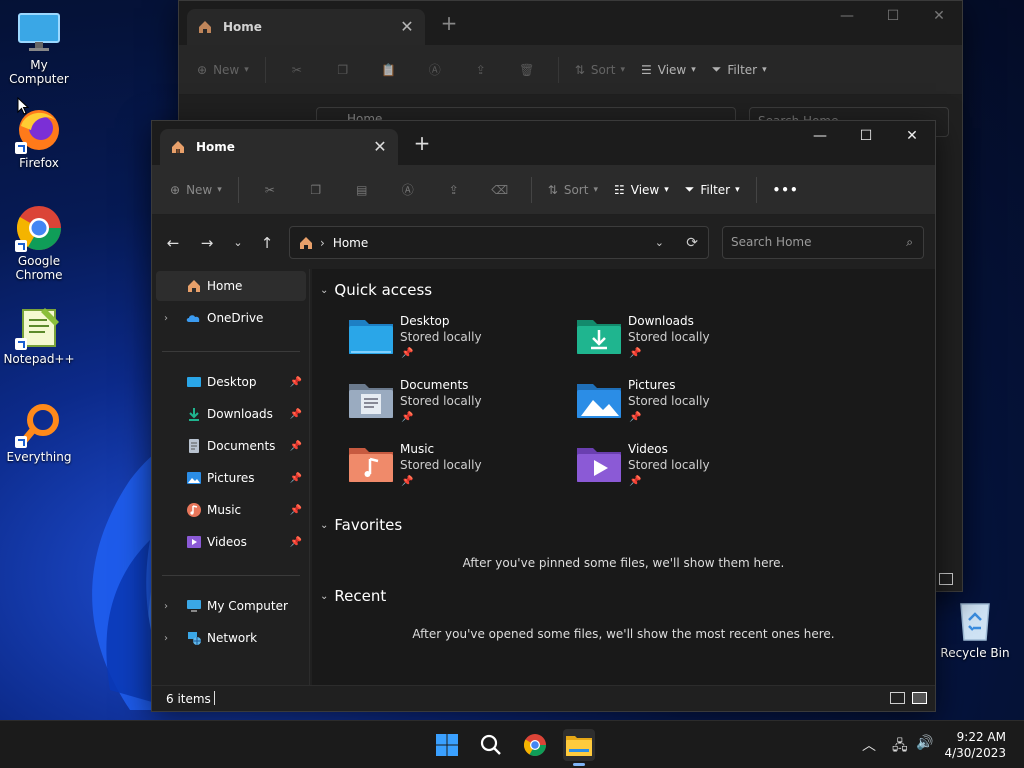  I want to click on sidebar-item-pictures: Pictures 📌, so click(231, 478).